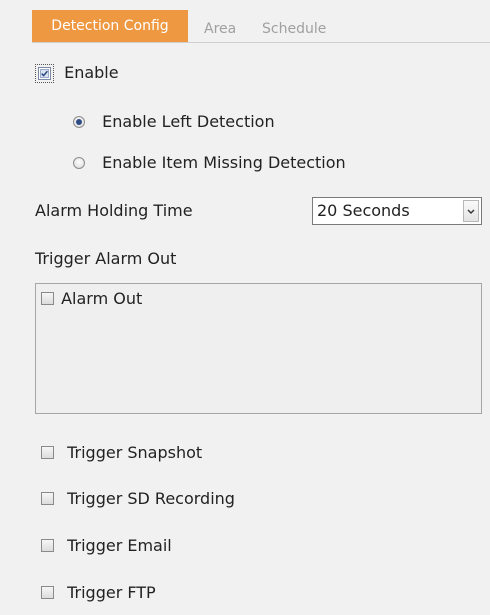 This screenshot has width=490, height=615. I want to click on item-missing-radio, so click(79, 162).